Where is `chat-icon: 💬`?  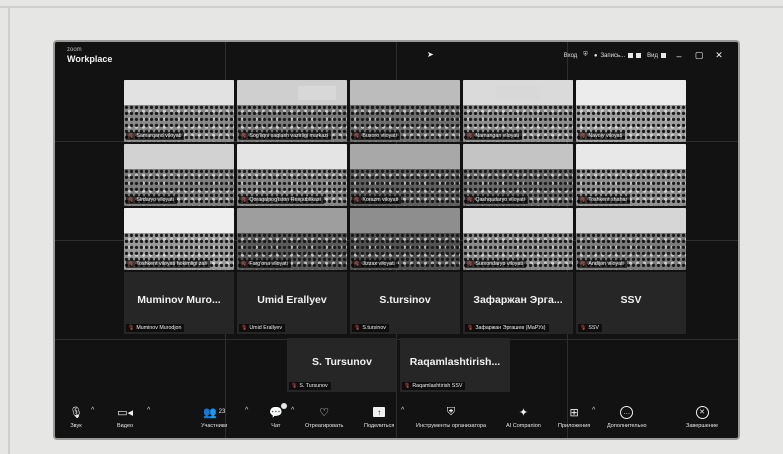
chat-icon: 💬 is located at coordinates (278, 411).